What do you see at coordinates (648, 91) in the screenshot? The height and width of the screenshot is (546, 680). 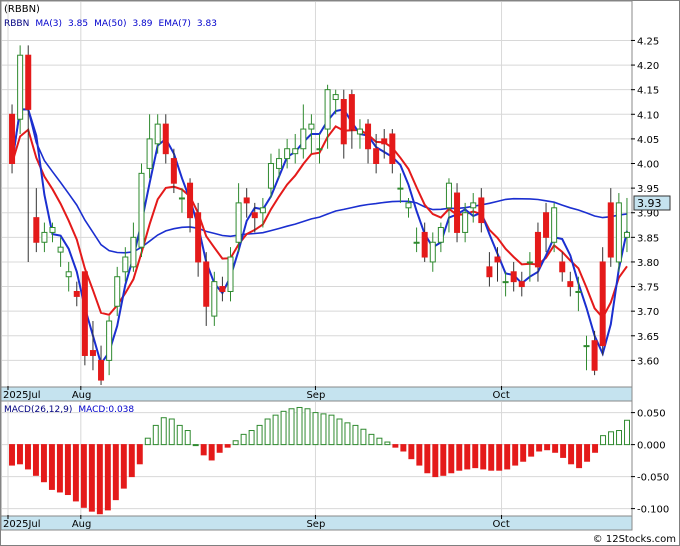 I see `price-tick-label: 4.15` at bounding box center [648, 91].